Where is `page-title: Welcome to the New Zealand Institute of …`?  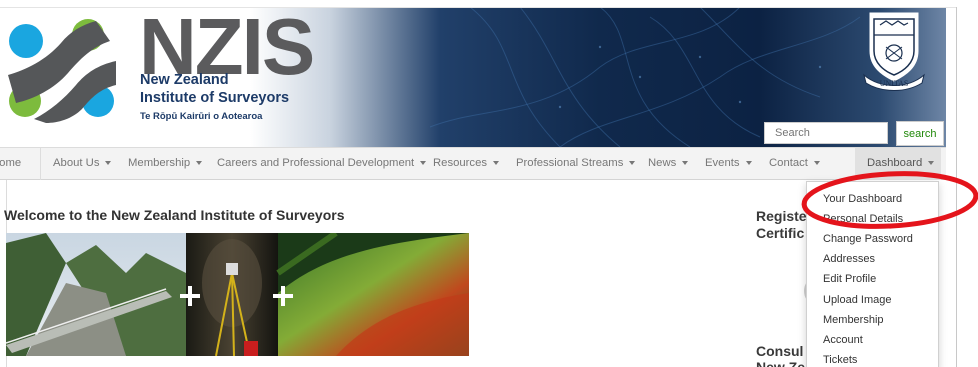 page-title: Welcome to the New Zealand Institute of … is located at coordinates (174, 215).